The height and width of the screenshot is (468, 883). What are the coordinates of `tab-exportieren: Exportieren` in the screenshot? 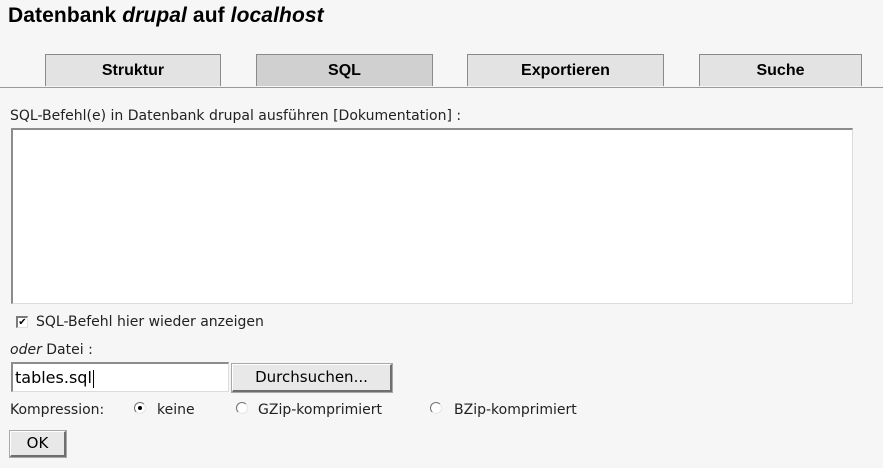 It's located at (565, 70).